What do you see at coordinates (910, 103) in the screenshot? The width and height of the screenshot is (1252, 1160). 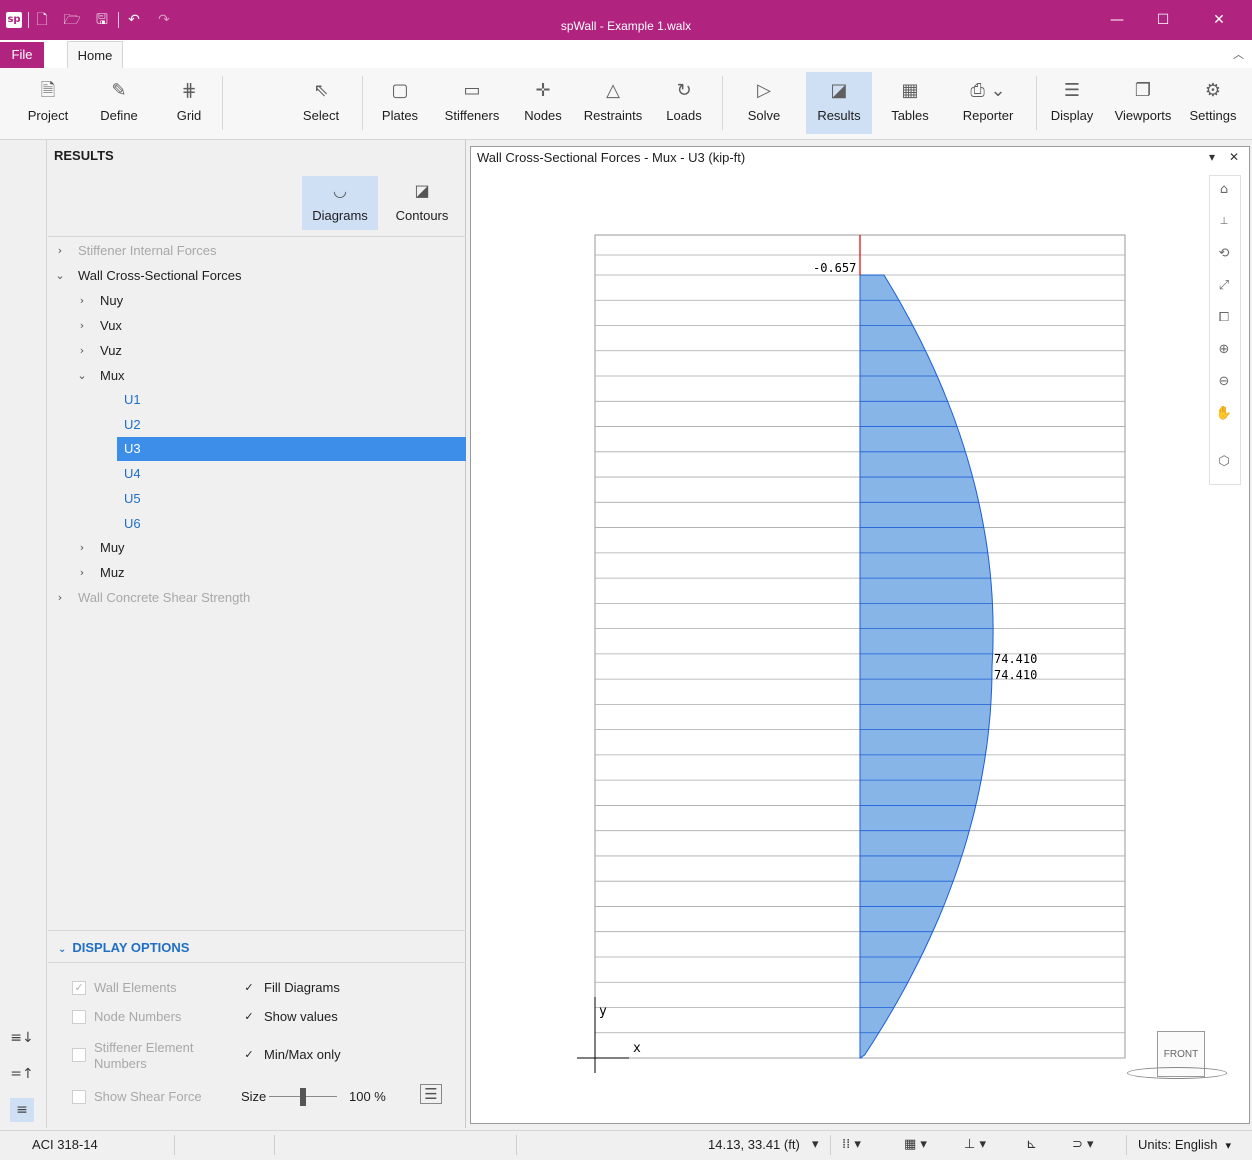 I see `tables-button: ▦ Tables` at bounding box center [910, 103].